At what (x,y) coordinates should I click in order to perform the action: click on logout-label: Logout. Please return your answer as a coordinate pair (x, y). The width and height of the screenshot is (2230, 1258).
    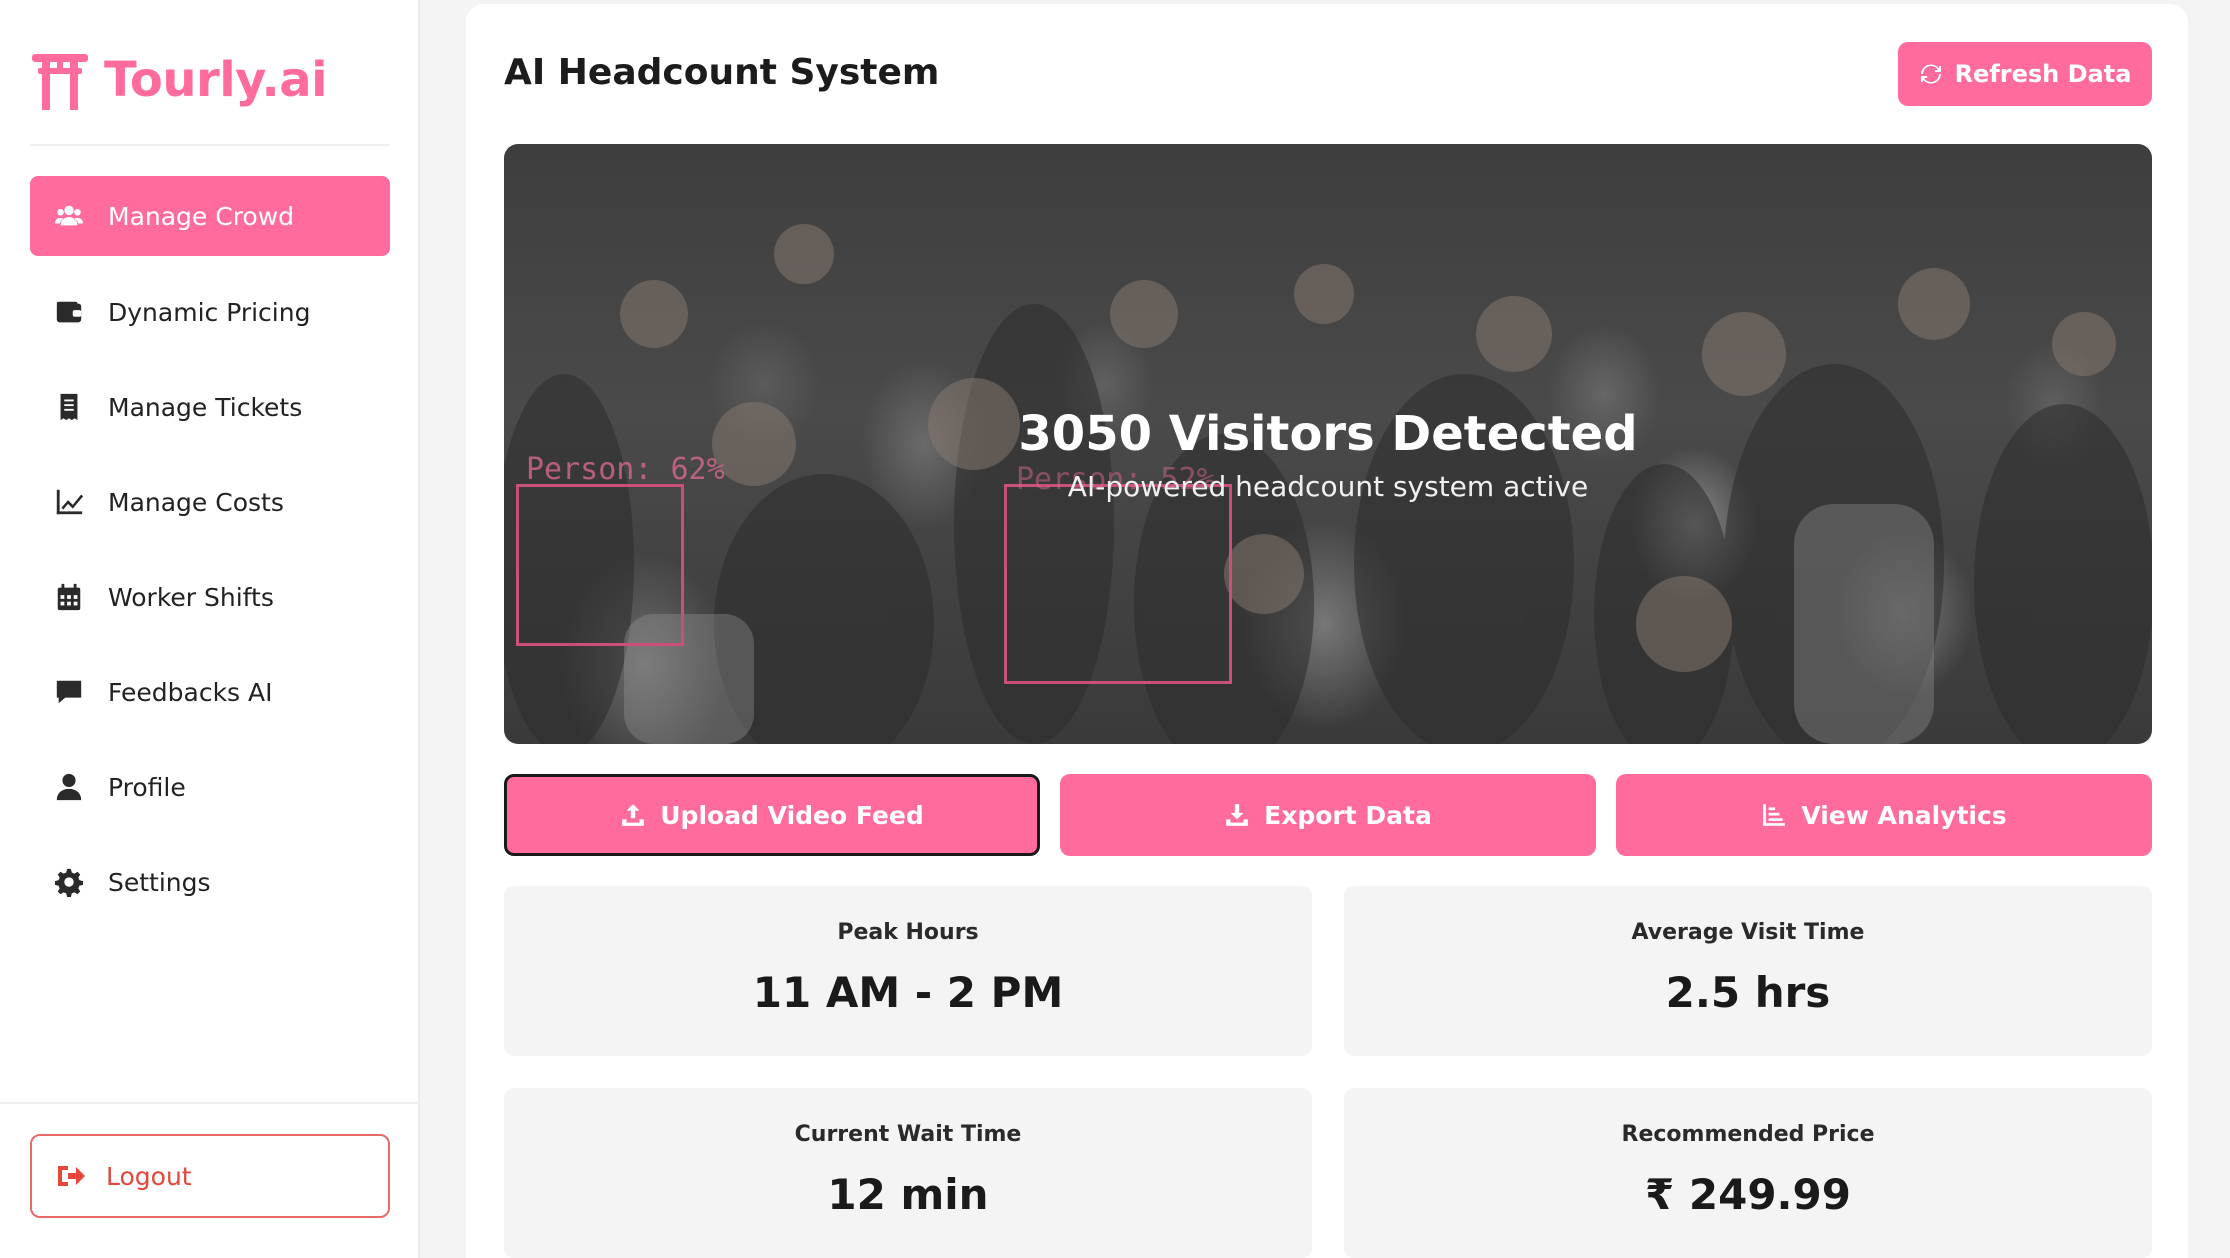
    Looking at the image, I should click on (149, 1176).